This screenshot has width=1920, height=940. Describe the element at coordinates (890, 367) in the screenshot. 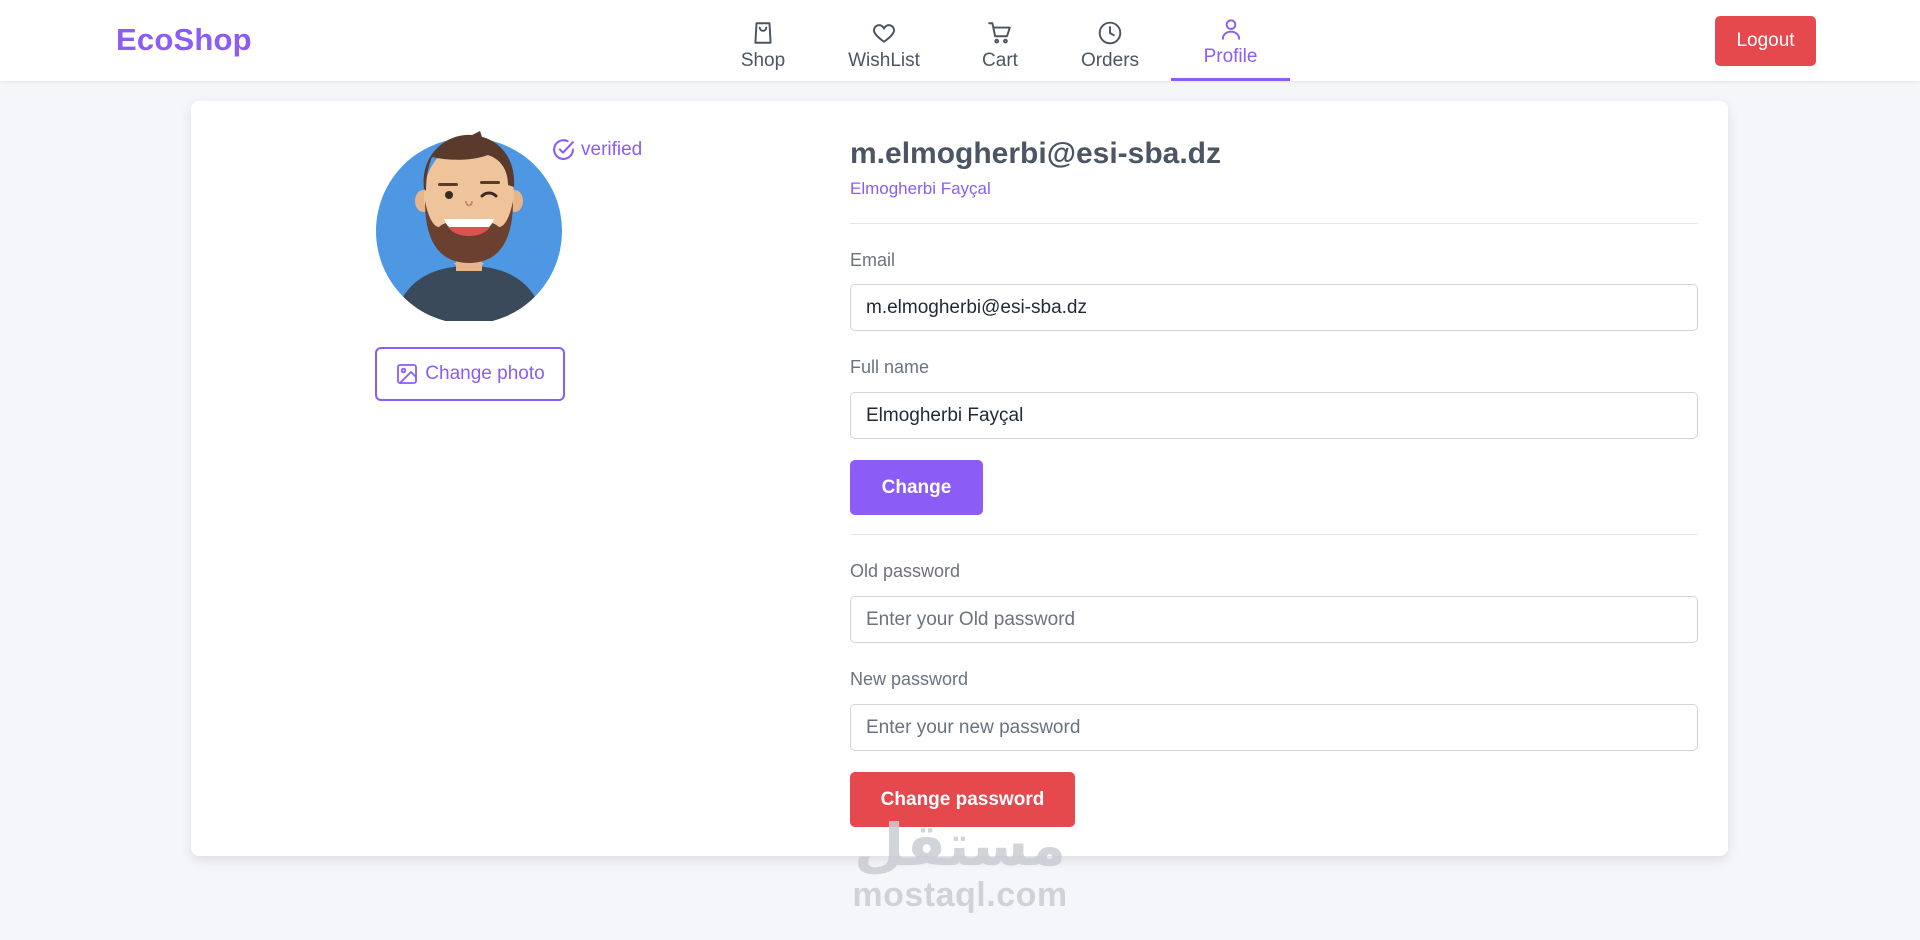

I see `fullname-label: Full name` at that location.